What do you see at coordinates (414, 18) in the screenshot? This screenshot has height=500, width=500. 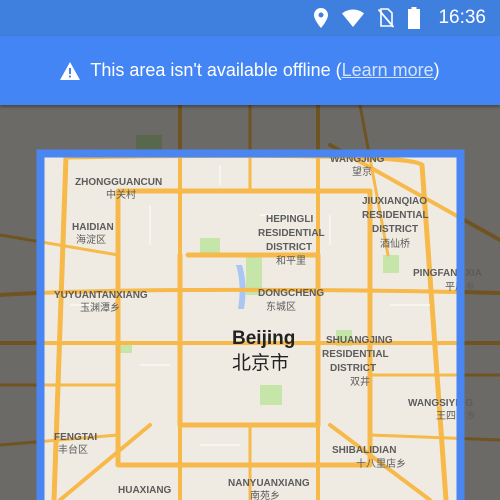 I see `battery-icon` at bounding box center [414, 18].